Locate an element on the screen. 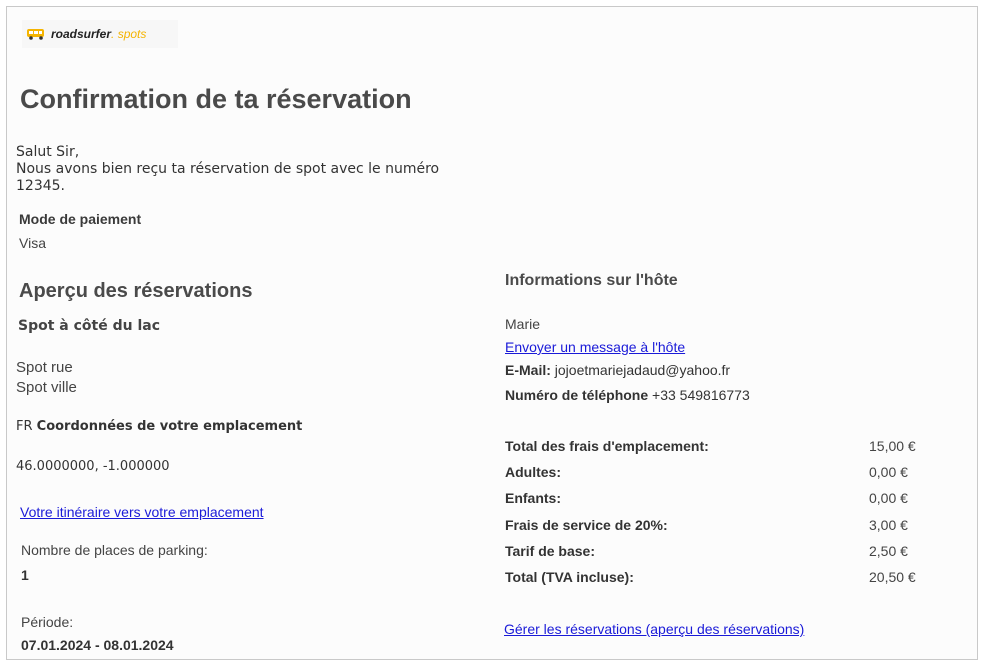 This screenshot has width=985, height=666. overview-title: Aperçu des réservations is located at coordinates (136, 291).